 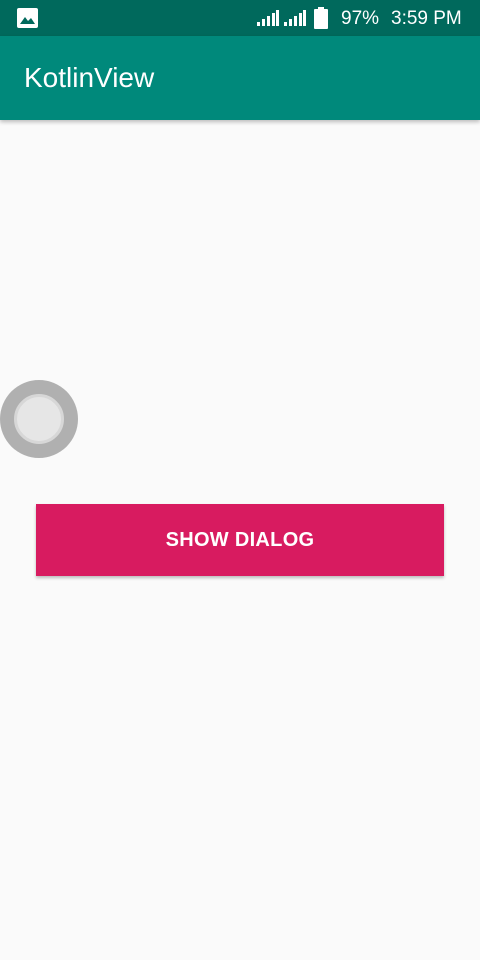 I want to click on floating-circle-inner, so click(x=39, y=419).